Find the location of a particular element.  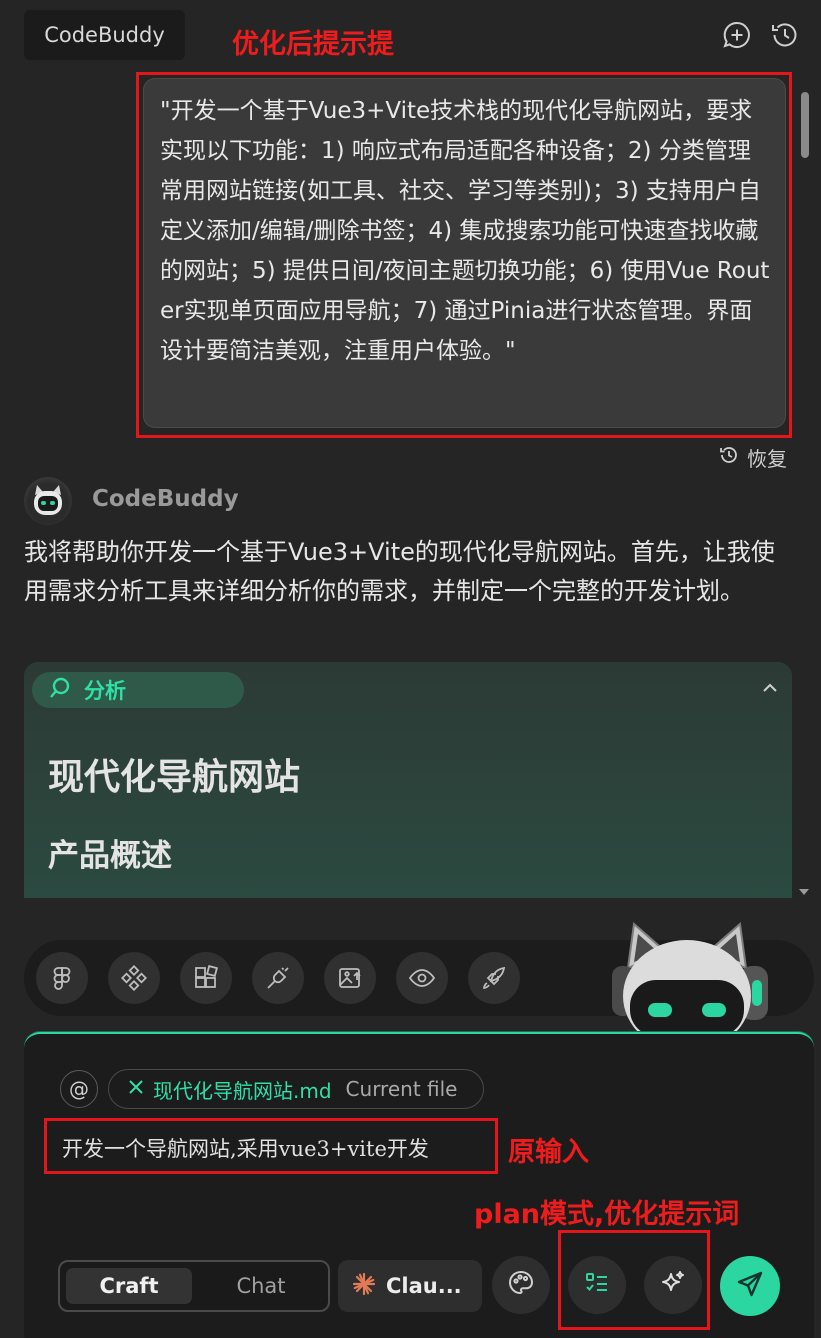

figma-icon is located at coordinates (62, 978).